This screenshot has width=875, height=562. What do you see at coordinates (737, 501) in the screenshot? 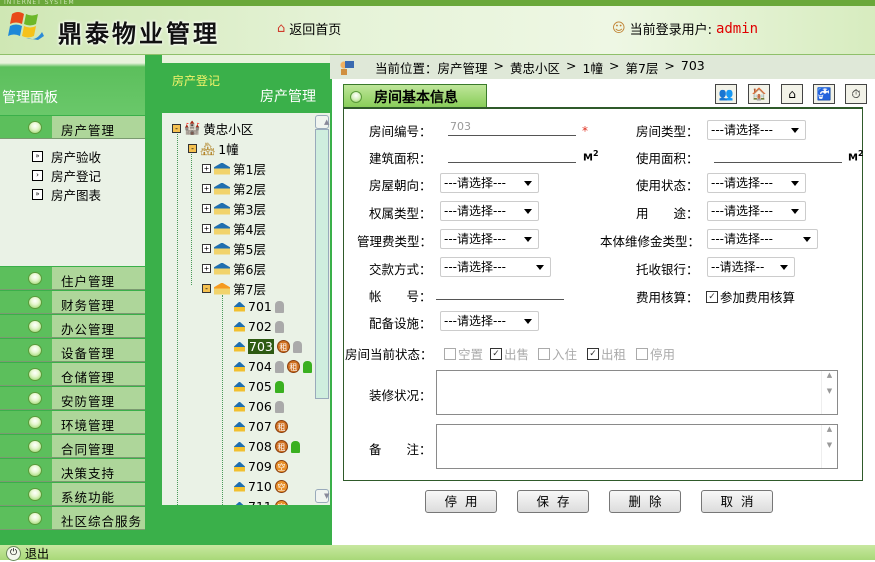
I see `cancel-button: 取消` at bounding box center [737, 501].